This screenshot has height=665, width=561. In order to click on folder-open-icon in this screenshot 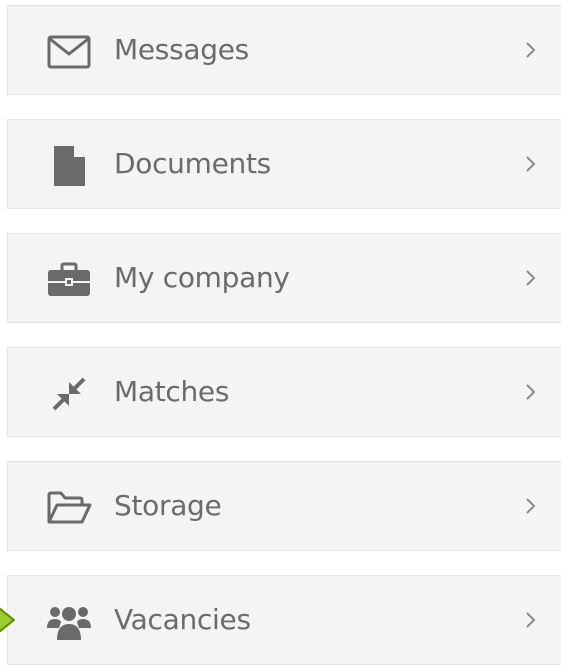, I will do `click(69, 508)`.